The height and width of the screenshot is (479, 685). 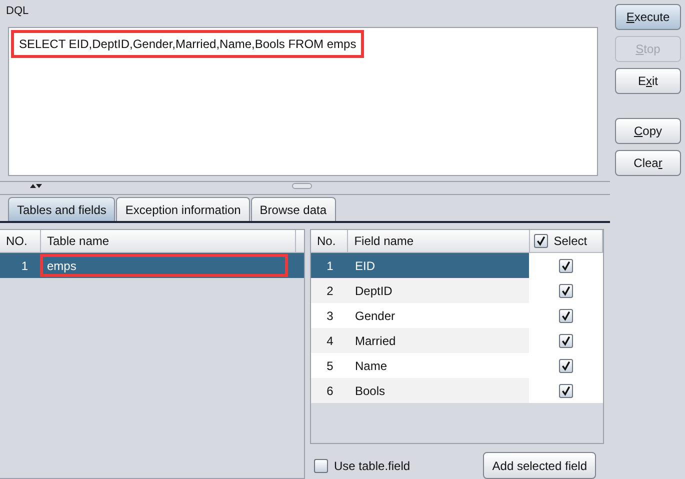 What do you see at coordinates (62, 209) in the screenshot?
I see `tab: Tables and fields` at bounding box center [62, 209].